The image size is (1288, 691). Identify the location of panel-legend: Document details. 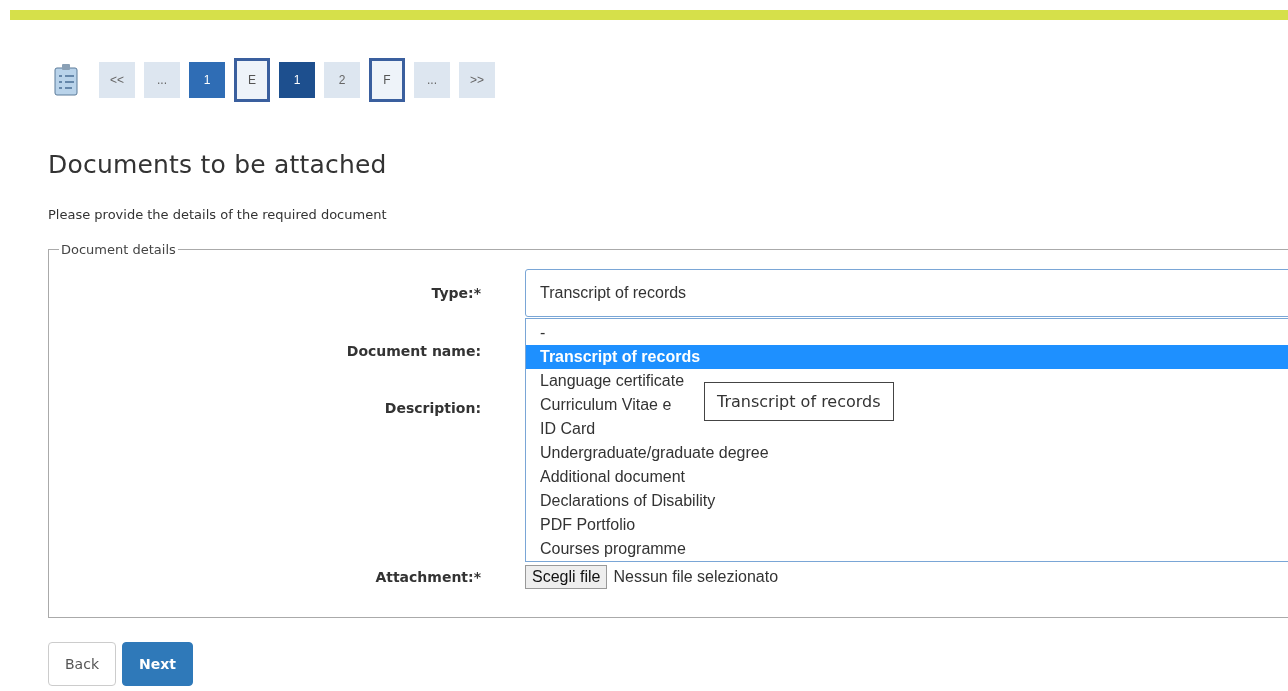
(118, 249).